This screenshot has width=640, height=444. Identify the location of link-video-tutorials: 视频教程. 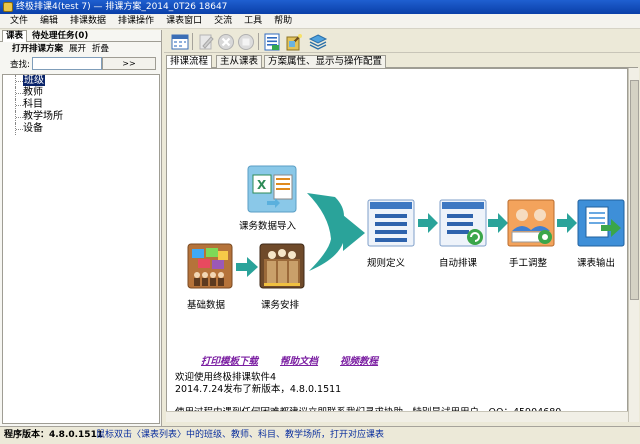
(359, 361).